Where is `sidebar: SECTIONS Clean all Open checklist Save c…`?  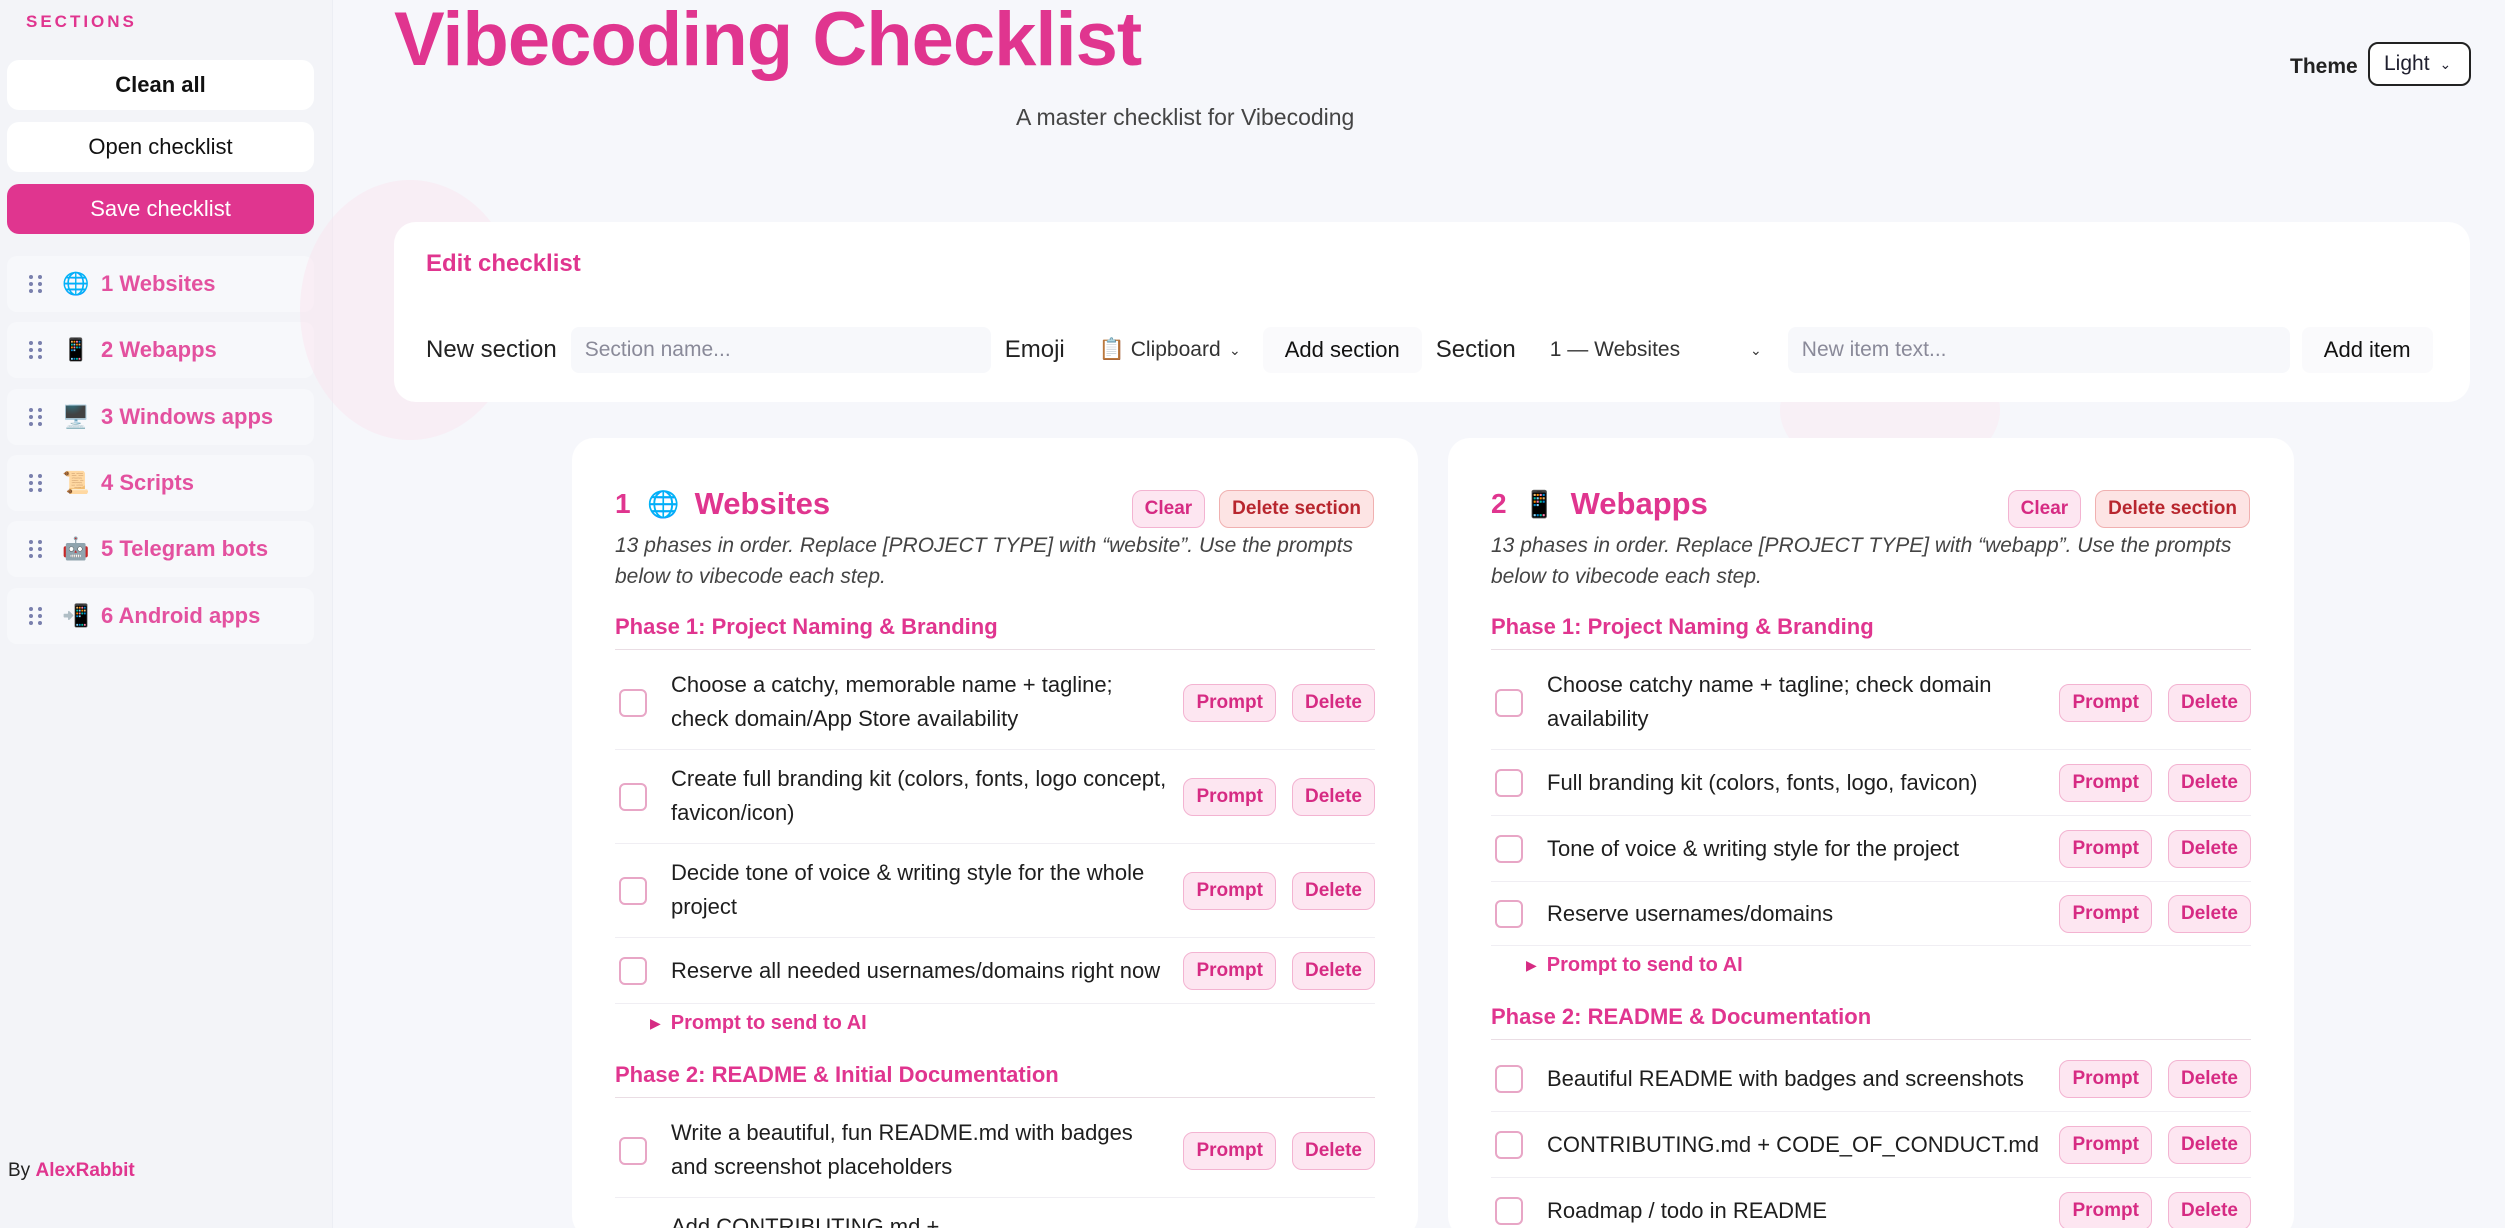 sidebar: SECTIONS Clean all Open checklist Save c… is located at coordinates (166, 614).